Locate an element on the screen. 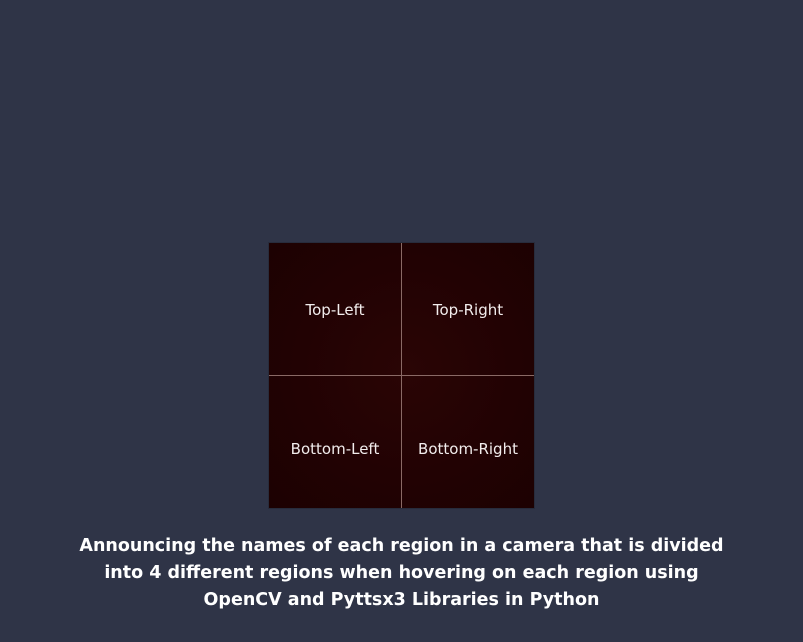 Image resolution: width=803 pixels, height=642 pixels. region-label-top-right: Top-Right is located at coordinates (468, 310).